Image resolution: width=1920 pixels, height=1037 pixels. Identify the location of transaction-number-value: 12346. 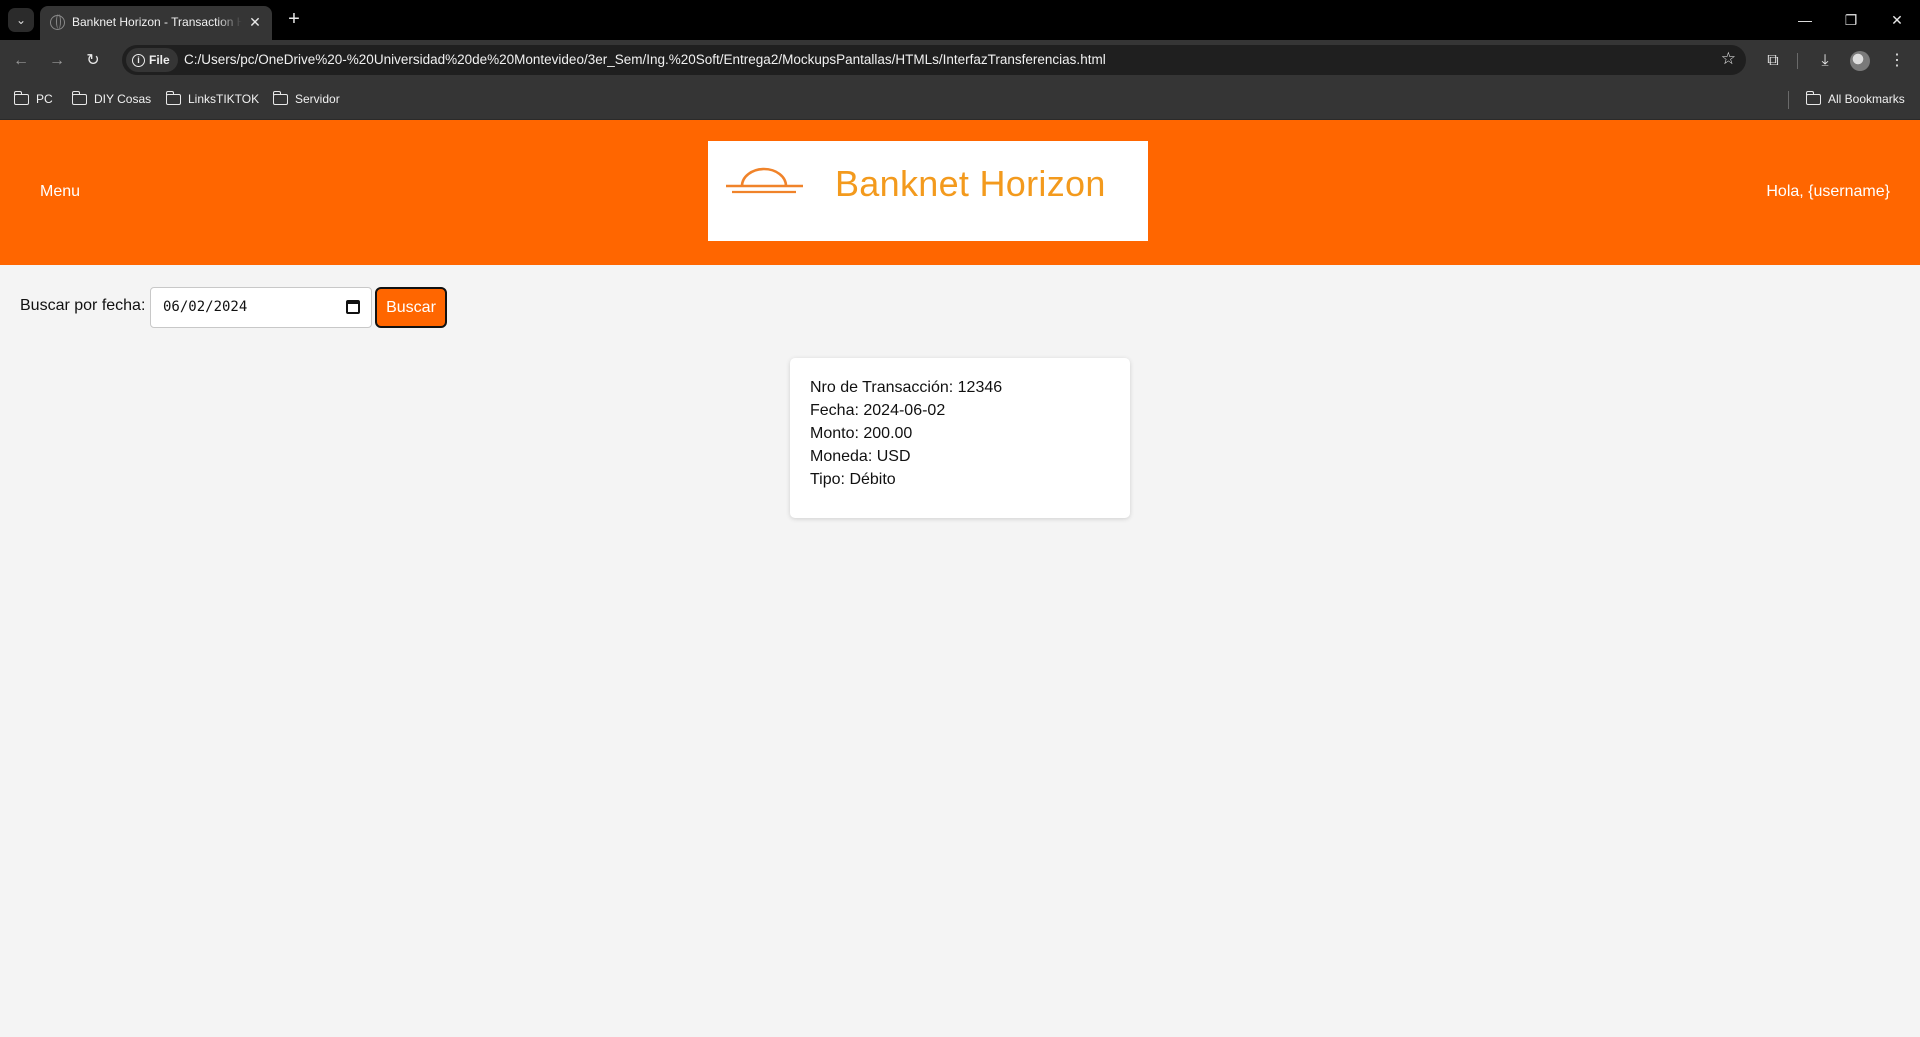
(980, 387).